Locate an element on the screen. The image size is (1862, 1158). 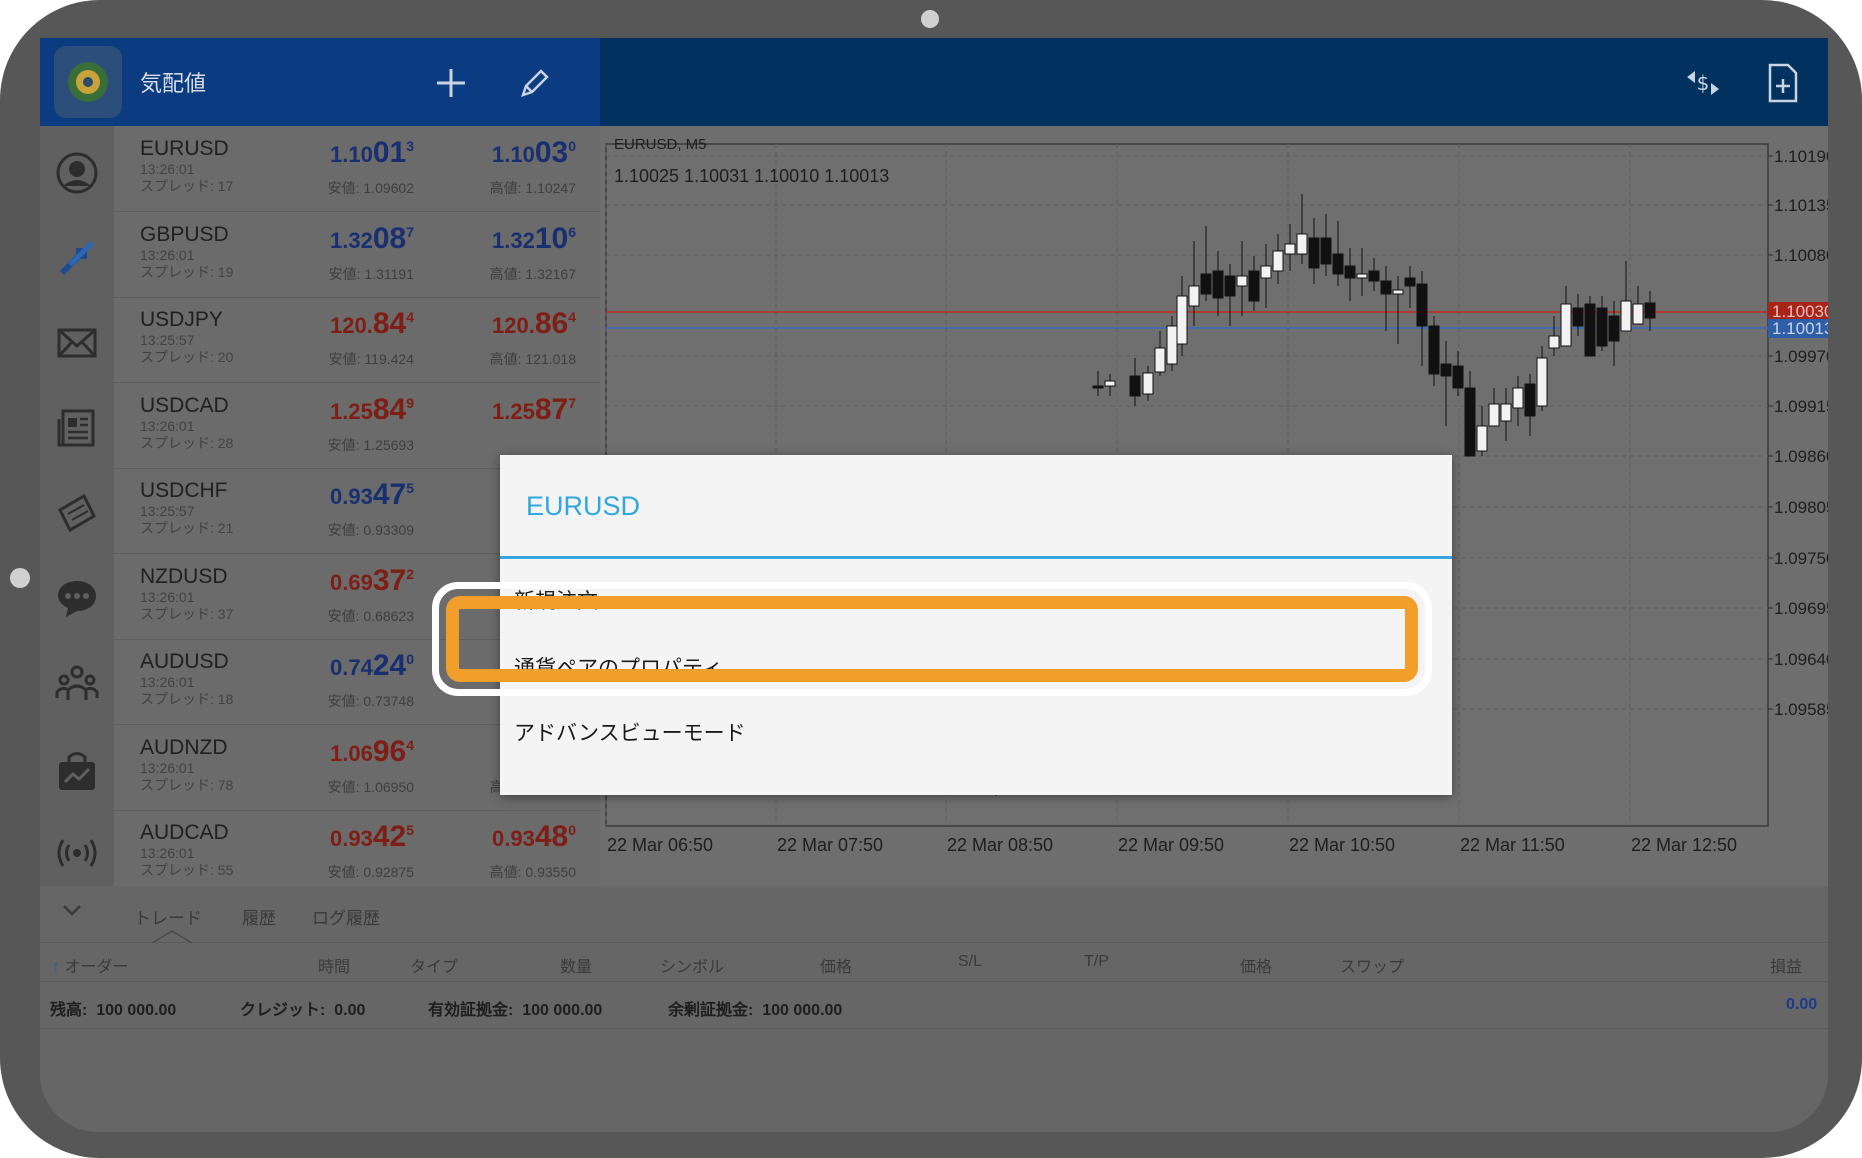
time-axis-label: 22 Mar 10:50 is located at coordinates (1342, 845).